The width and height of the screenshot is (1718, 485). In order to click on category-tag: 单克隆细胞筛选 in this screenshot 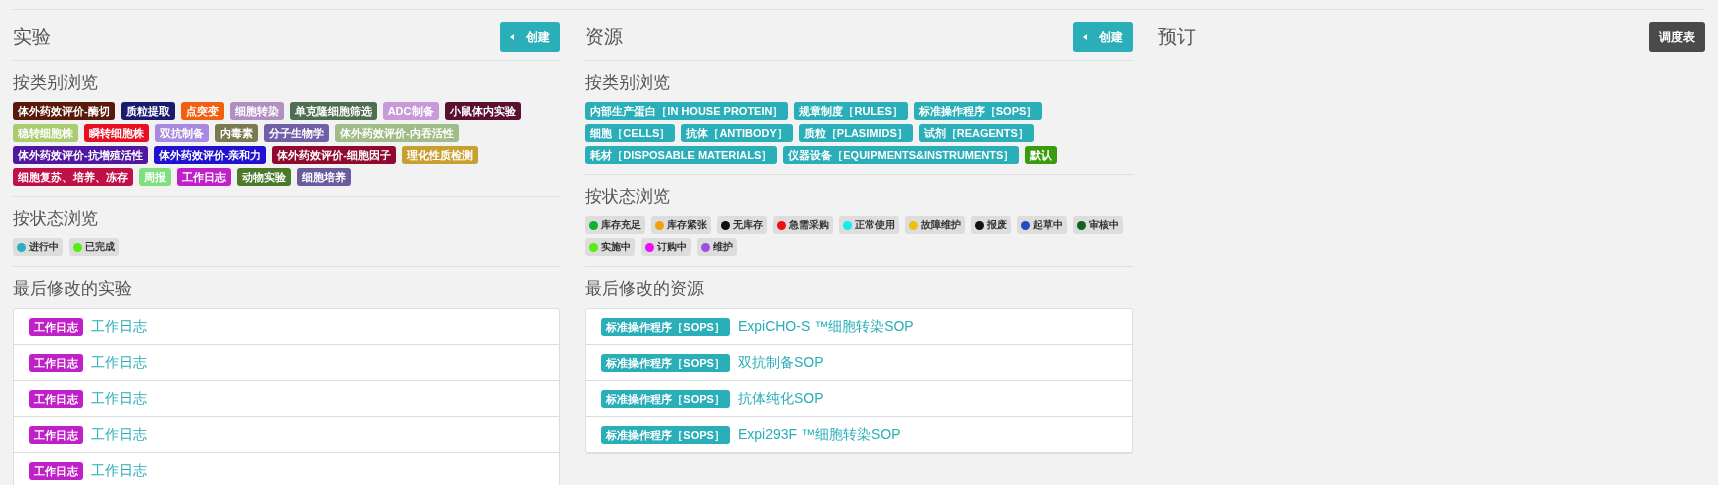, I will do `click(333, 111)`.